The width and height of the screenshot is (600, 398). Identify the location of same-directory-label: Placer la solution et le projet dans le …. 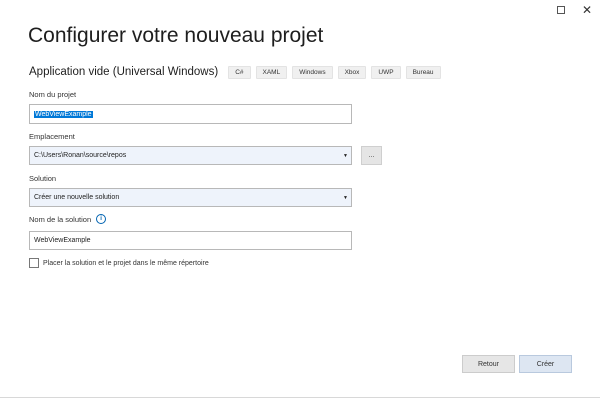
(126, 263).